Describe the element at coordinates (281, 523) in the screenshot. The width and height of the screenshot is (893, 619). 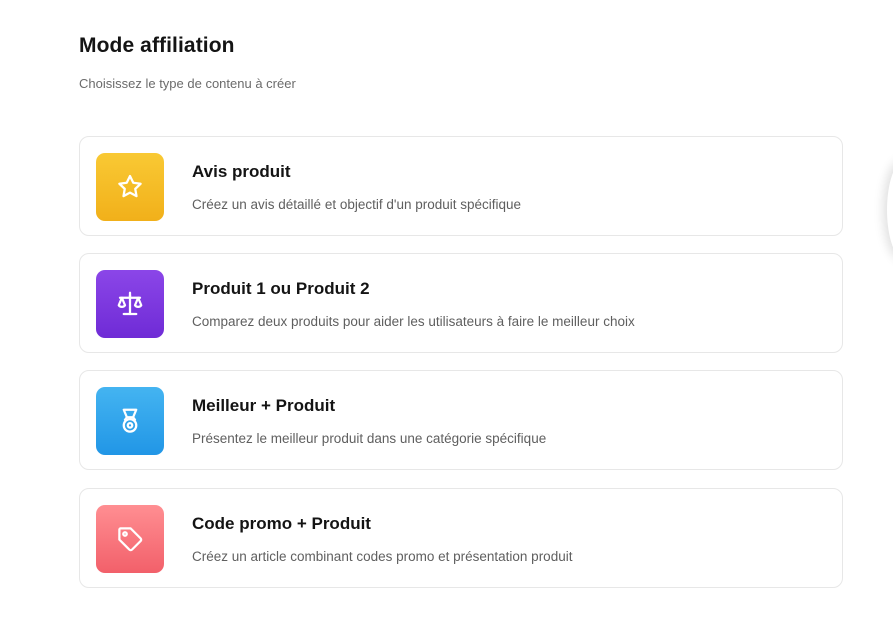
I see `option-title: Code promo + Produit` at that location.